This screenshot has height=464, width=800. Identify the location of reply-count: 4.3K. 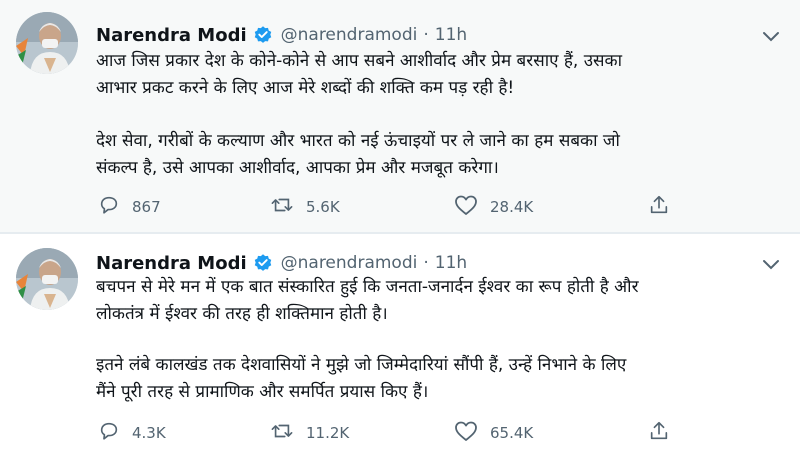
(149, 433).